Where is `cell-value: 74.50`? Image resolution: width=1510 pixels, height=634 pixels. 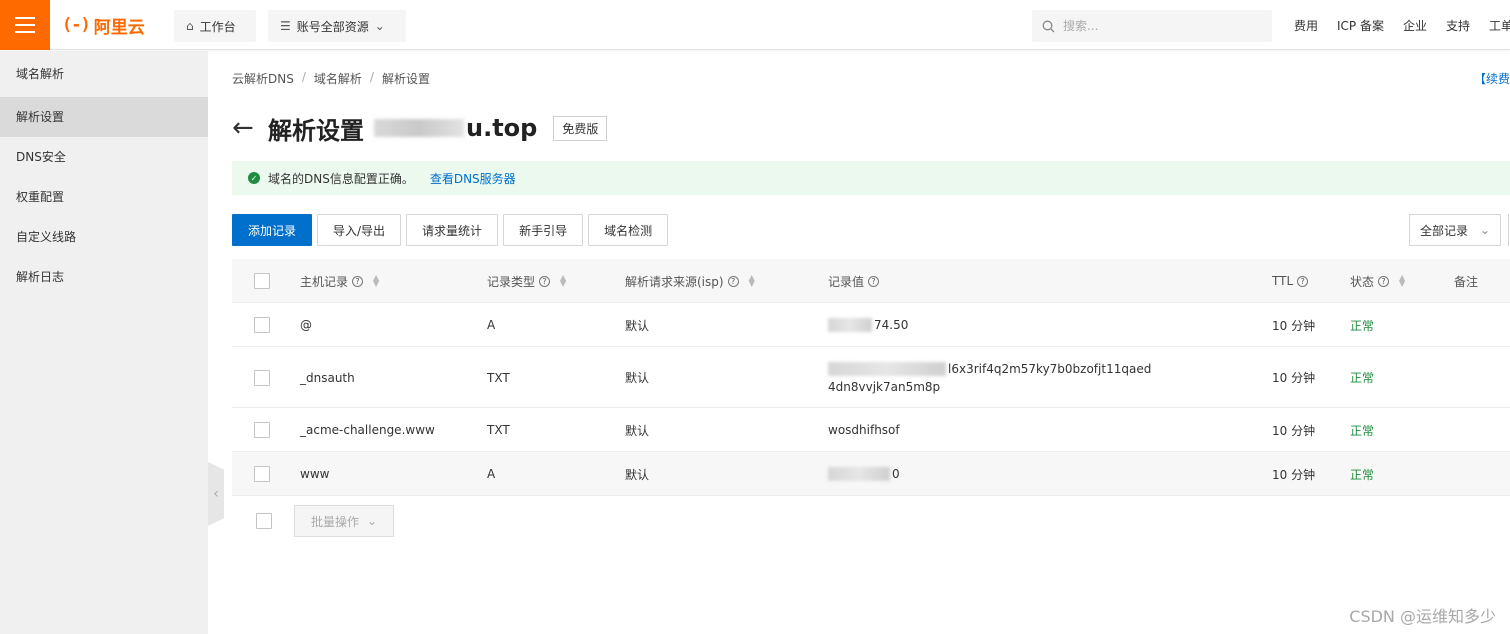 cell-value: 74.50 is located at coordinates (868, 325).